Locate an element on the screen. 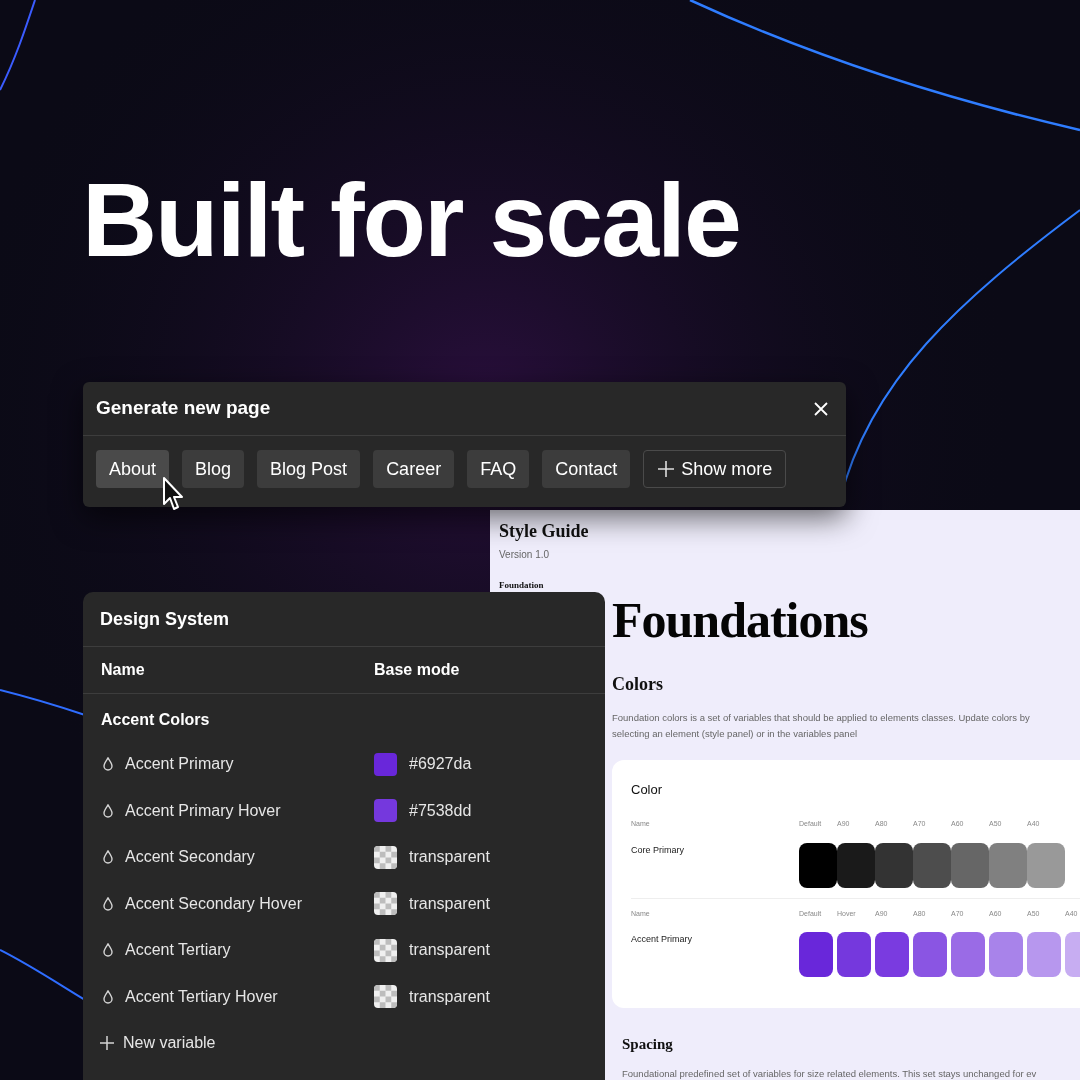 This screenshot has width=1080, height=1080. headline: Built for scale is located at coordinates (411, 220).